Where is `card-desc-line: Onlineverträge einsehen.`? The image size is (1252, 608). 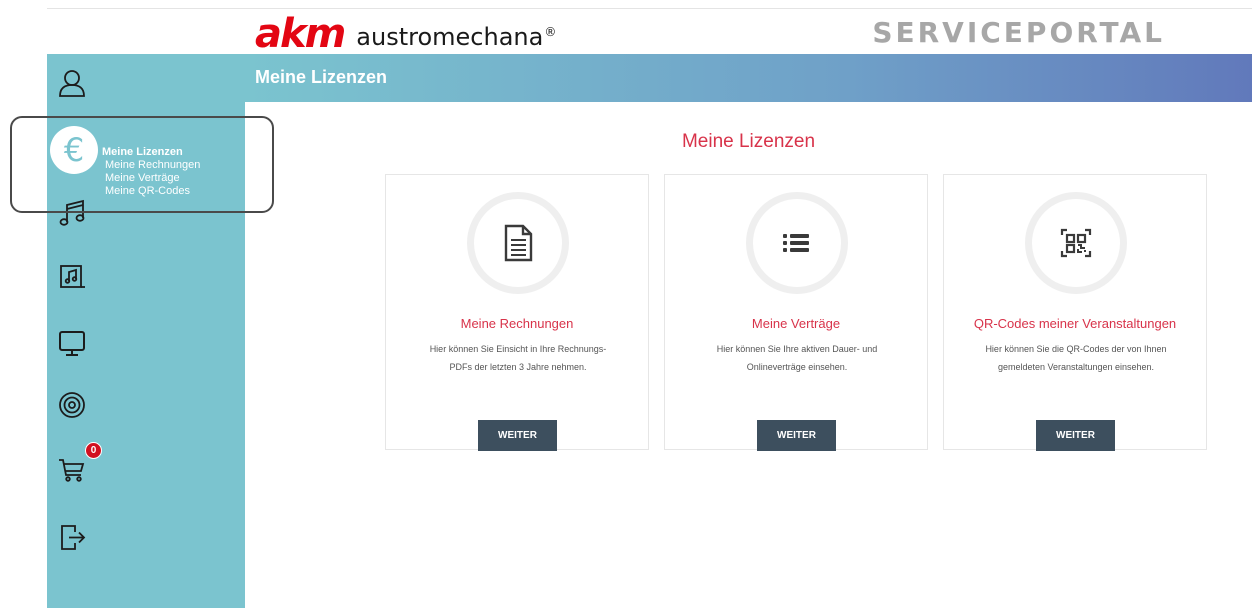 card-desc-line: Onlineverträge einsehen. is located at coordinates (797, 367).